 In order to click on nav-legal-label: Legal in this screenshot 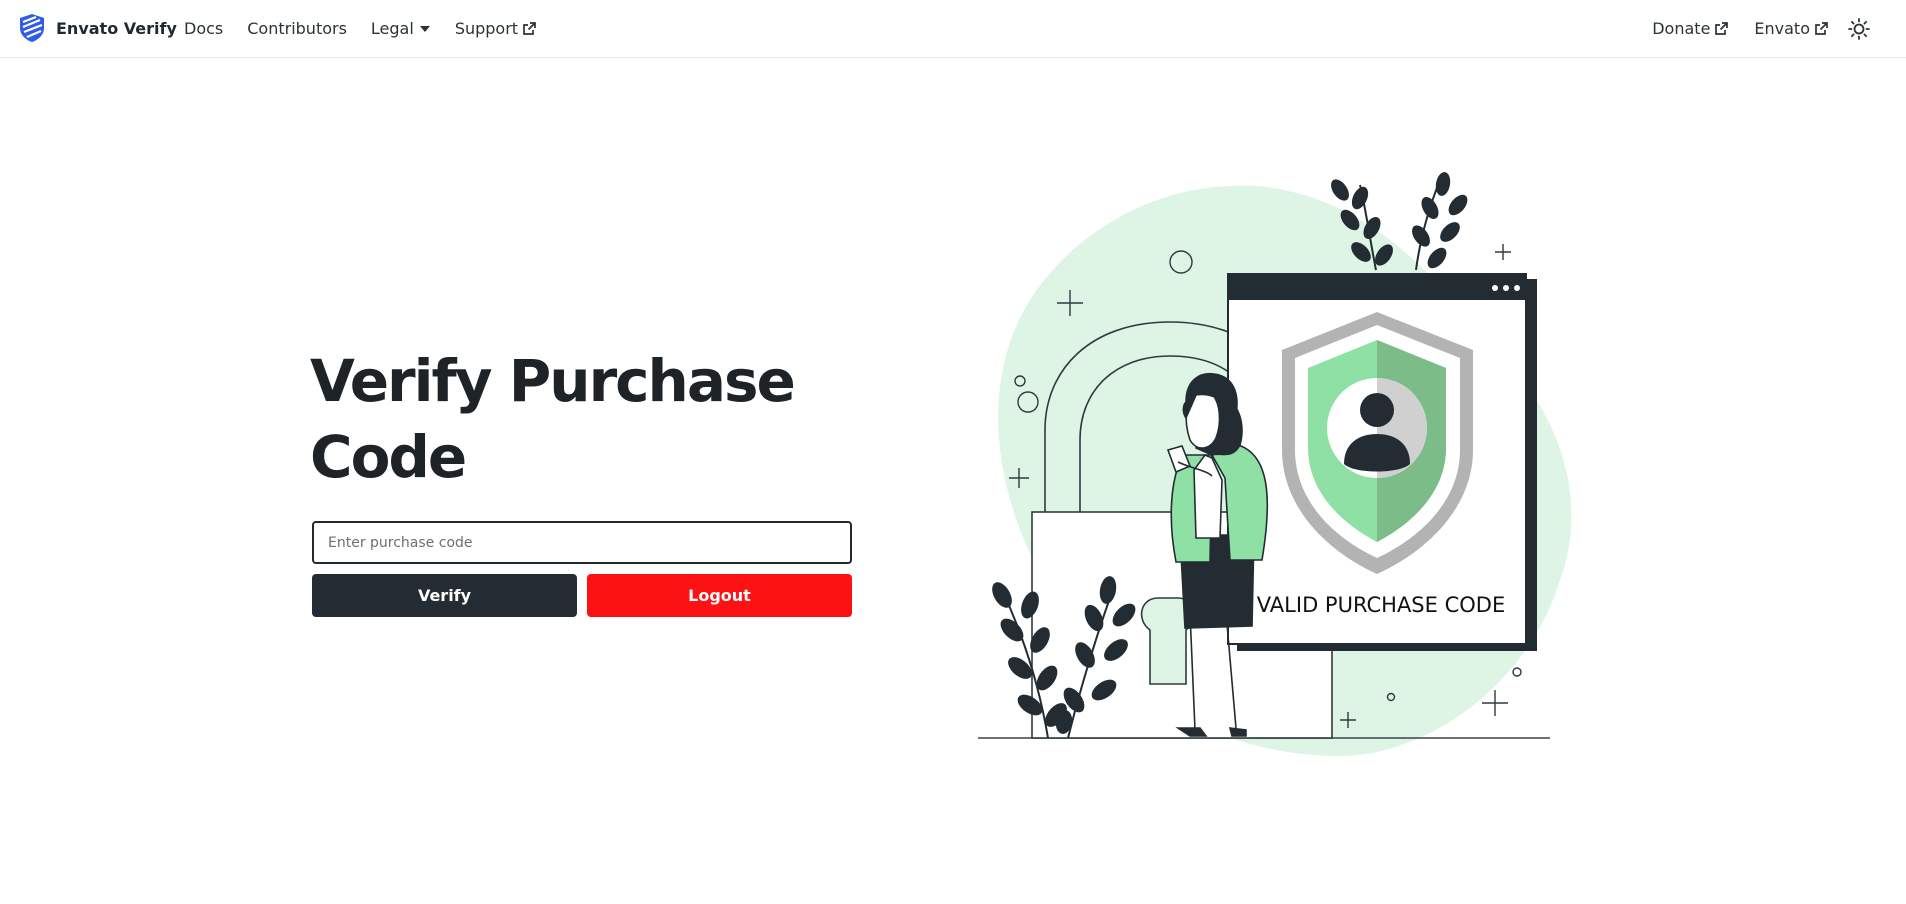, I will do `click(392, 28)`.